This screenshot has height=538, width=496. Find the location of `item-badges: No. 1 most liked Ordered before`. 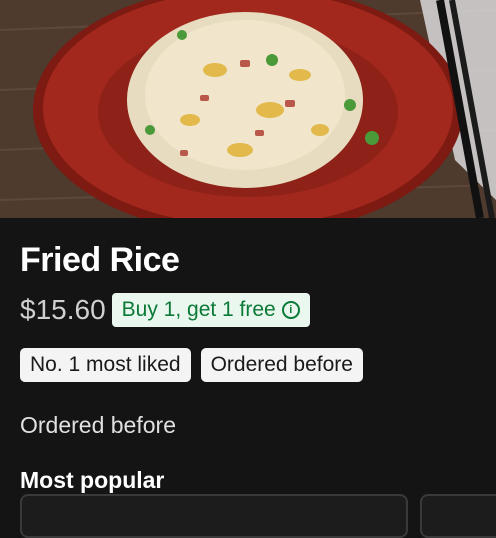

item-badges: No. 1 most liked Ordered before is located at coordinates (258, 365).